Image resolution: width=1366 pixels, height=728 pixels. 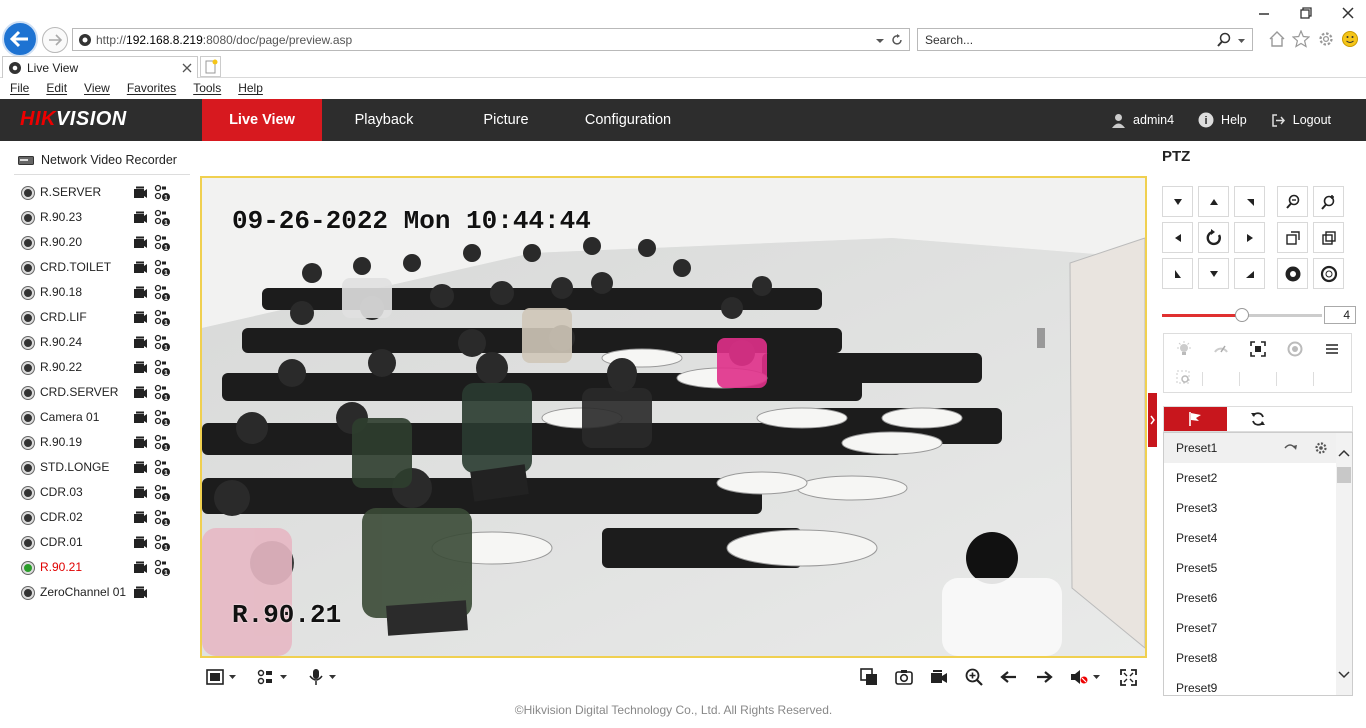 I want to click on feedback-smiley-icon, so click(x=1350, y=39).